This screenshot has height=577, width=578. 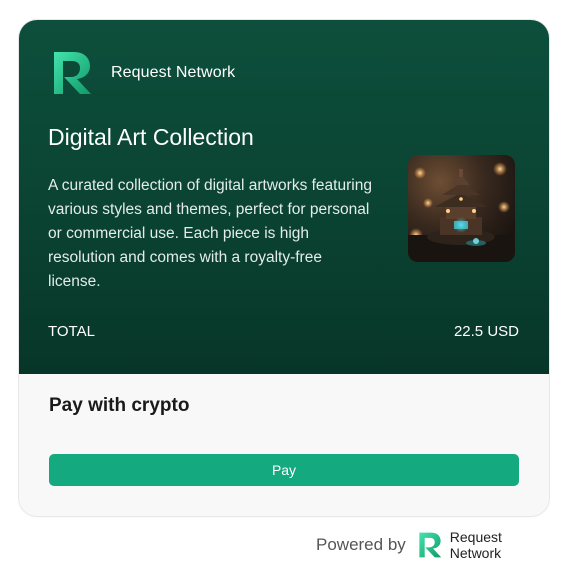 What do you see at coordinates (409, 545) in the screenshot?
I see `powered-by-footer: Powered by Request Network` at bounding box center [409, 545].